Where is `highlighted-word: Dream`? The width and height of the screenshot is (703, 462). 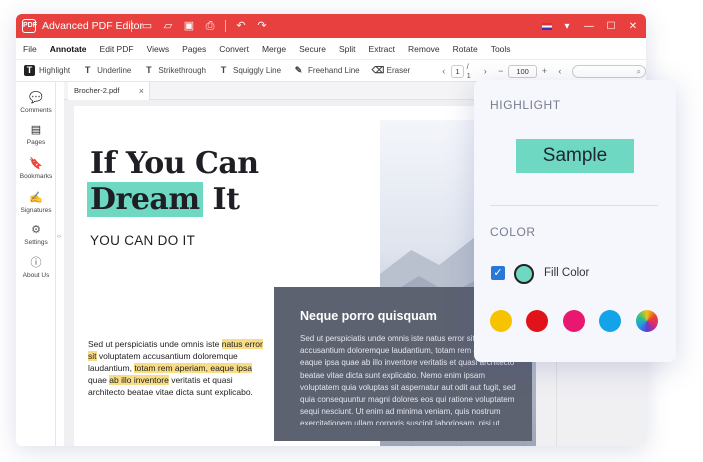
highlighted-word: Dream is located at coordinates (145, 199).